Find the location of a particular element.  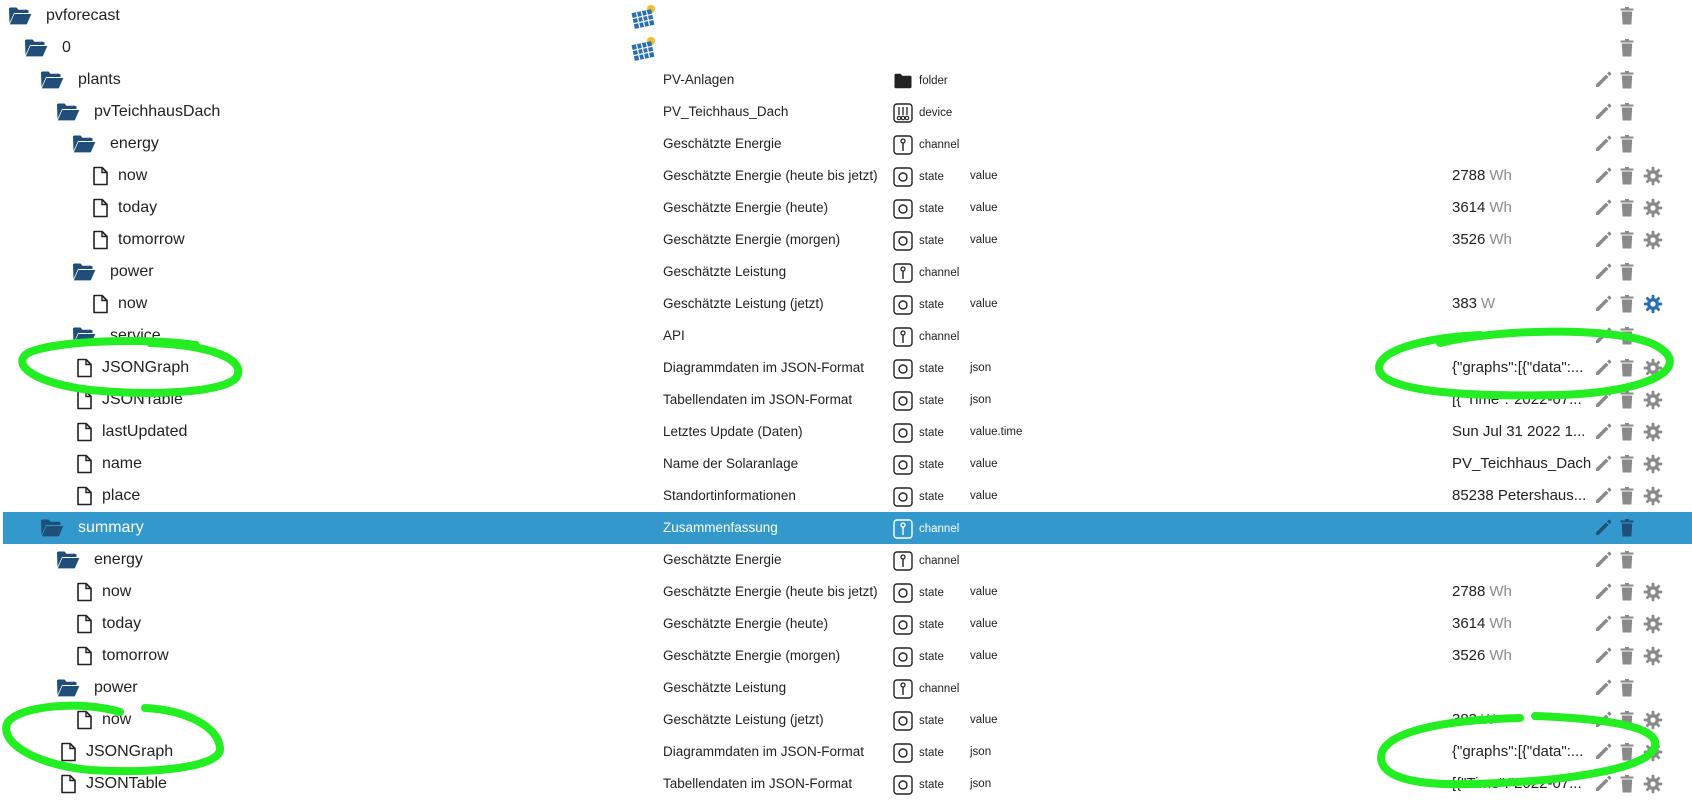

tree-row: power Geschätzte Leistung channel is located at coordinates (847, 688).